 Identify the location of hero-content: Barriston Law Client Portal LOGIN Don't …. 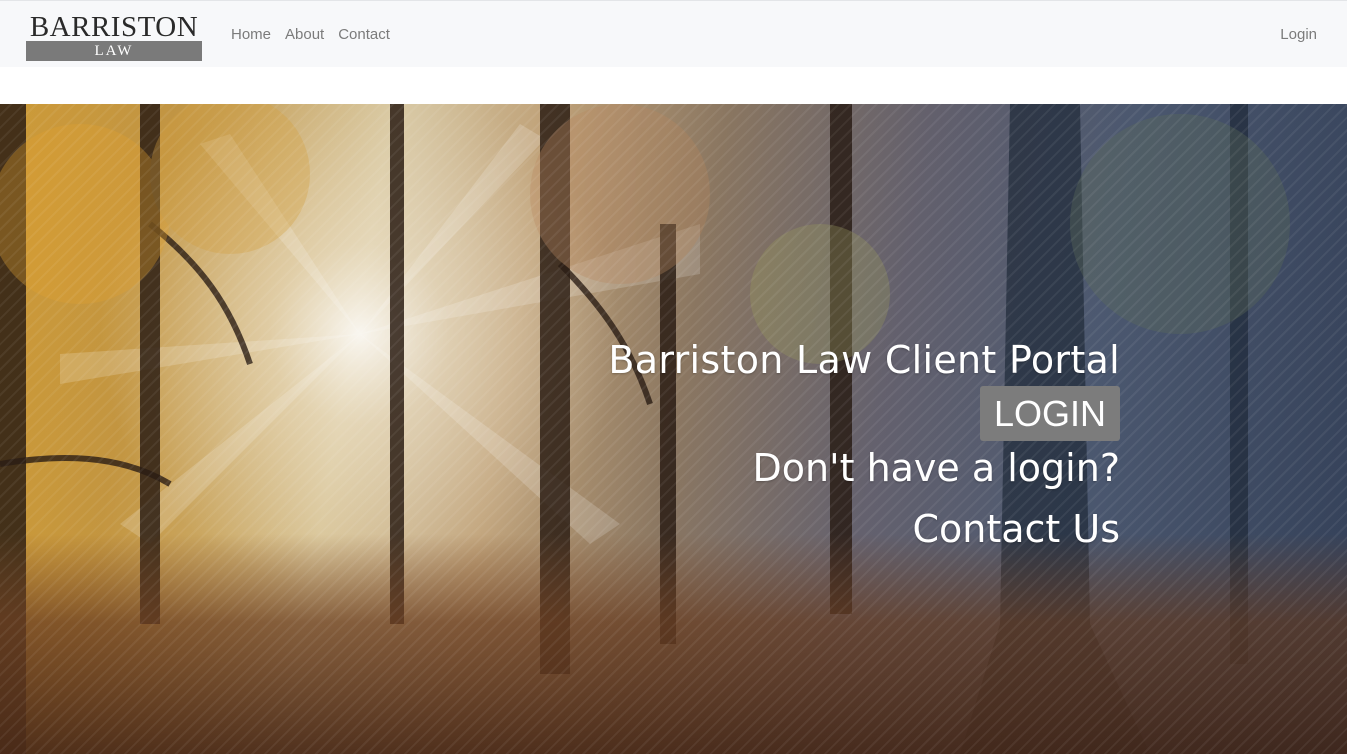
(820, 444).